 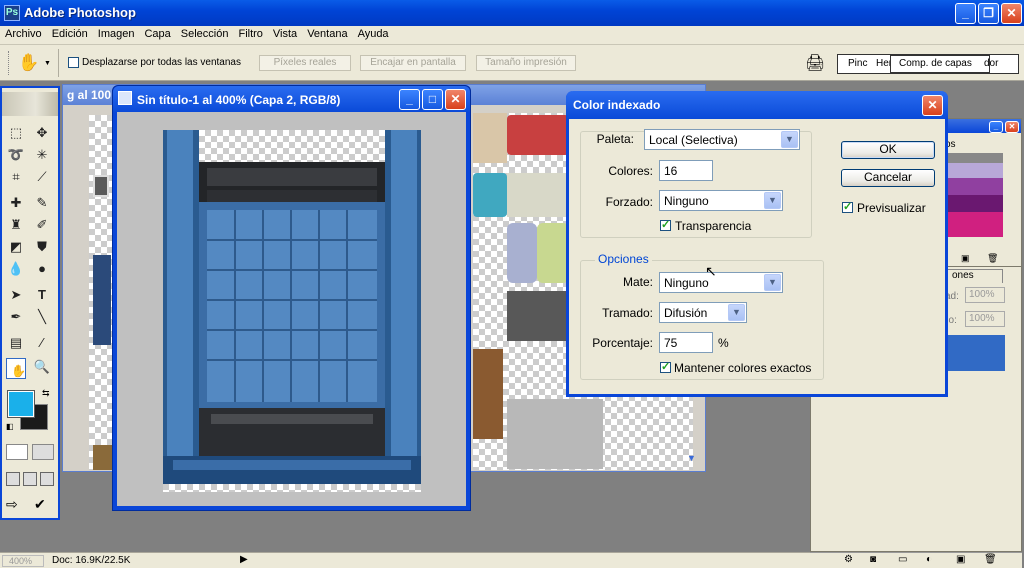 I want to click on lilac-bed-sprite, so click(x=522, y=253).